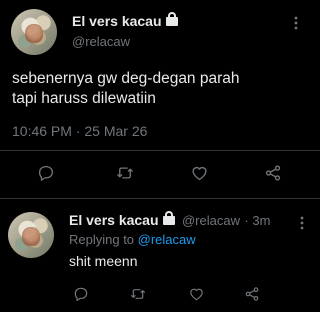 The width and height of the screenshot is (320, 312). What do you see at coordinates (196, 294) in the screenshot?
I see `reply-like-icon` at bounding box center [196, 294].